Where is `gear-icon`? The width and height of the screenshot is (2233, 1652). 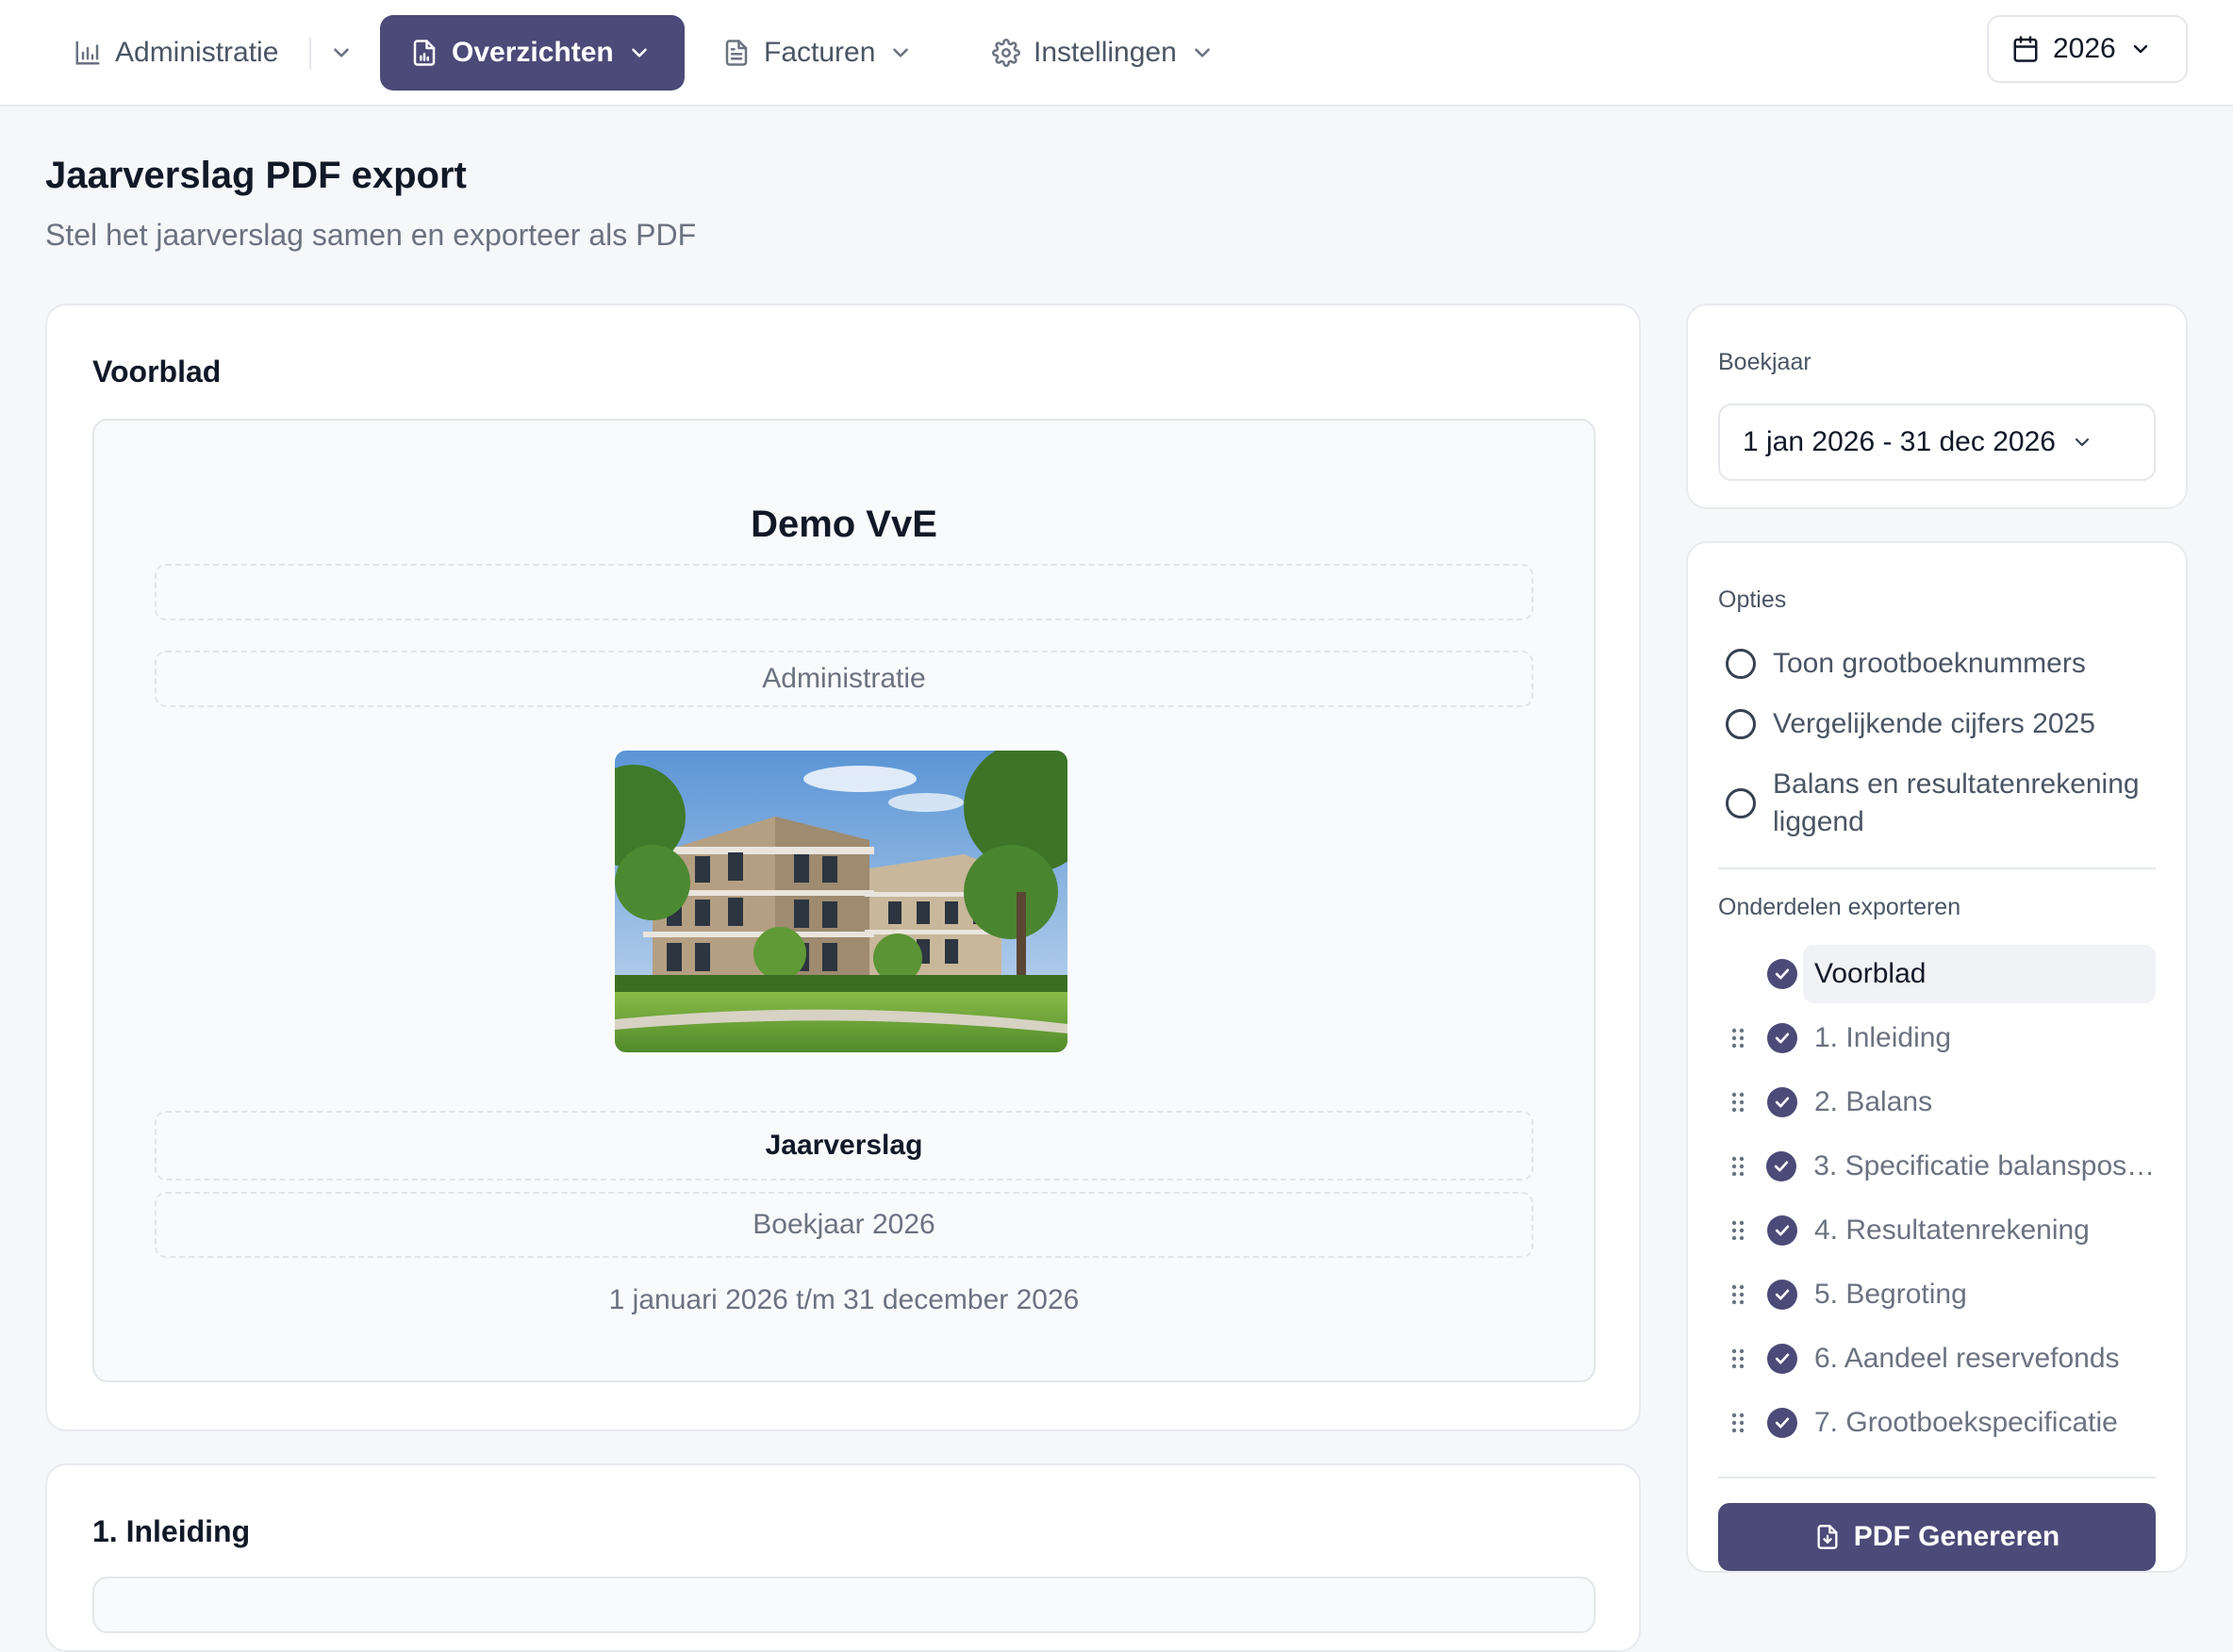
gear-icon is located at coordinates (1006, 53).